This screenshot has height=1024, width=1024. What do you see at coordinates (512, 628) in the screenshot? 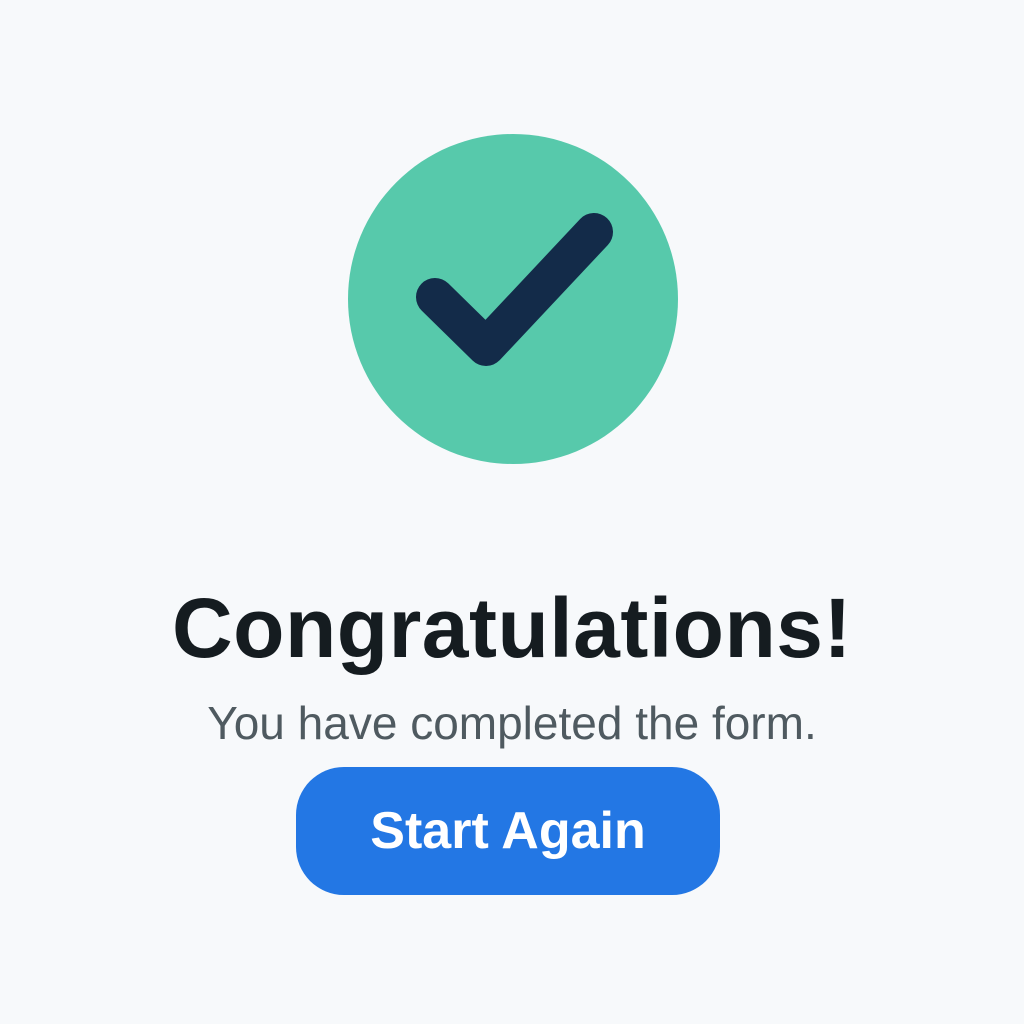
I see `page-title: Congratulations!` at bounding box center [512, 628].